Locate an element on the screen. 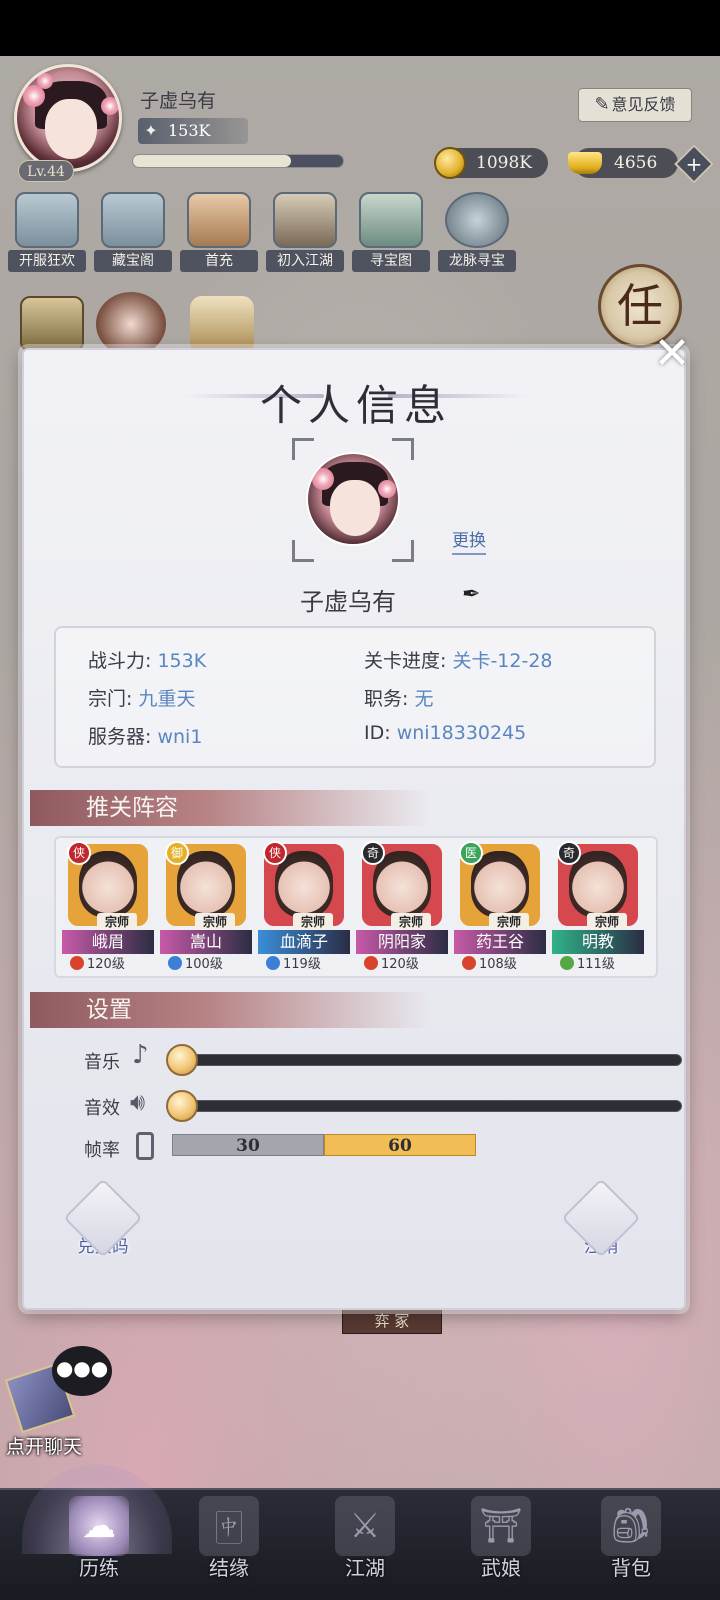 This screenshot has width=720, height=1600. hero-card: 侠宗师 血滴子 119级 is located at coordinates (304, 907).